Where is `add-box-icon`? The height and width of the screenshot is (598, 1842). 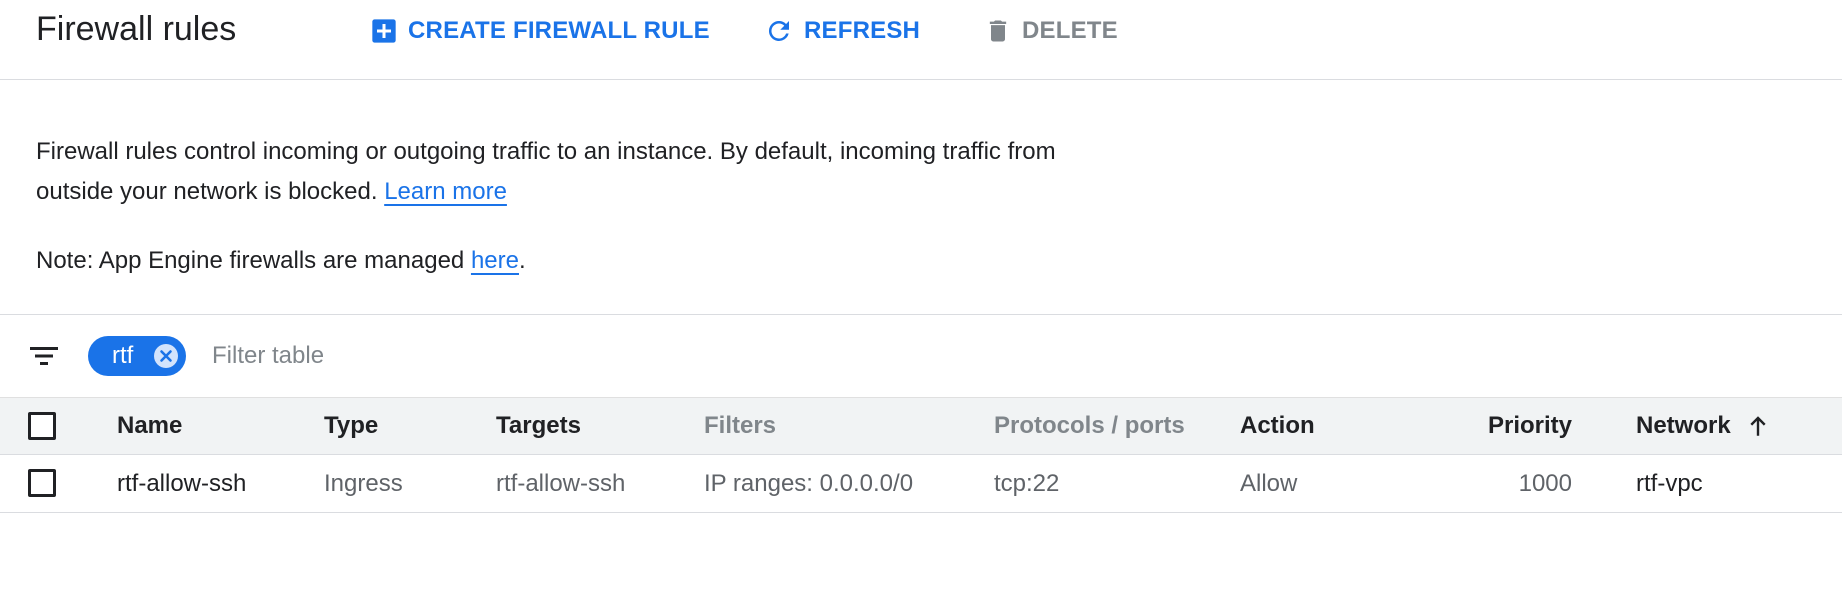
add-box-icon is located at coordinates (384, 31).